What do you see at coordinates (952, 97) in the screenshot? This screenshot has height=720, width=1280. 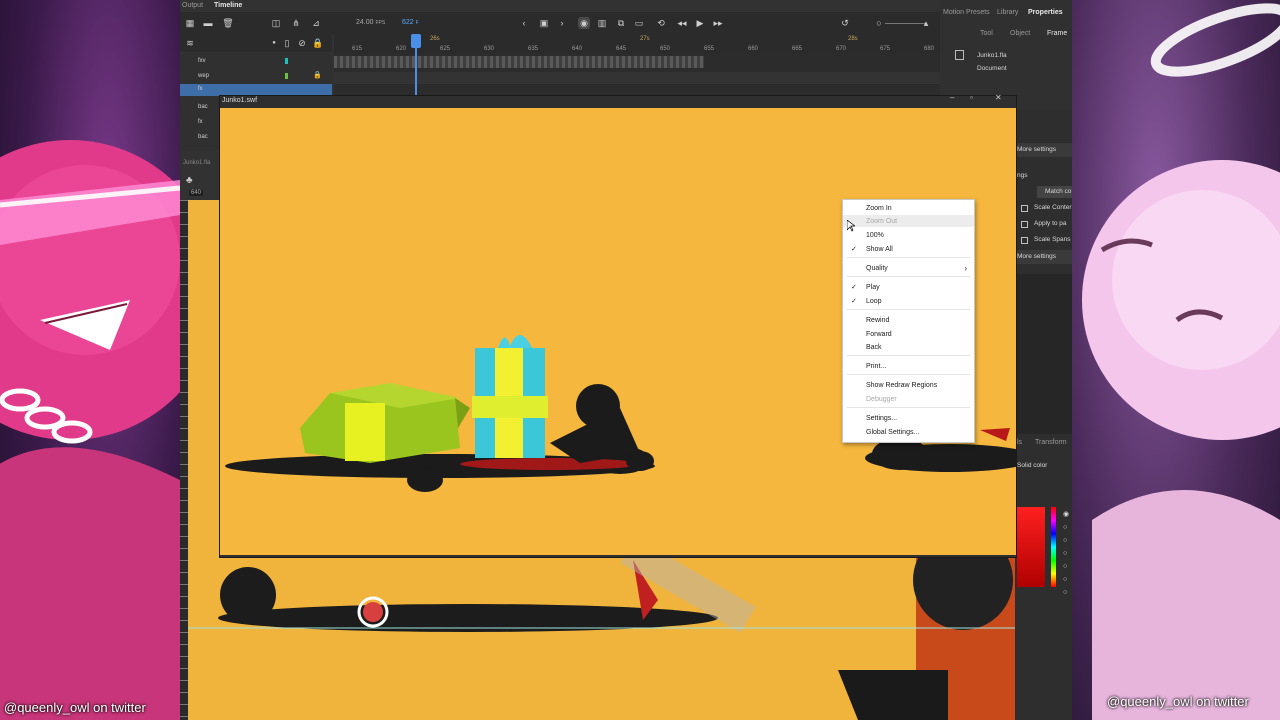 I see `minimize-icon: –` at bounding box center [952, 97].